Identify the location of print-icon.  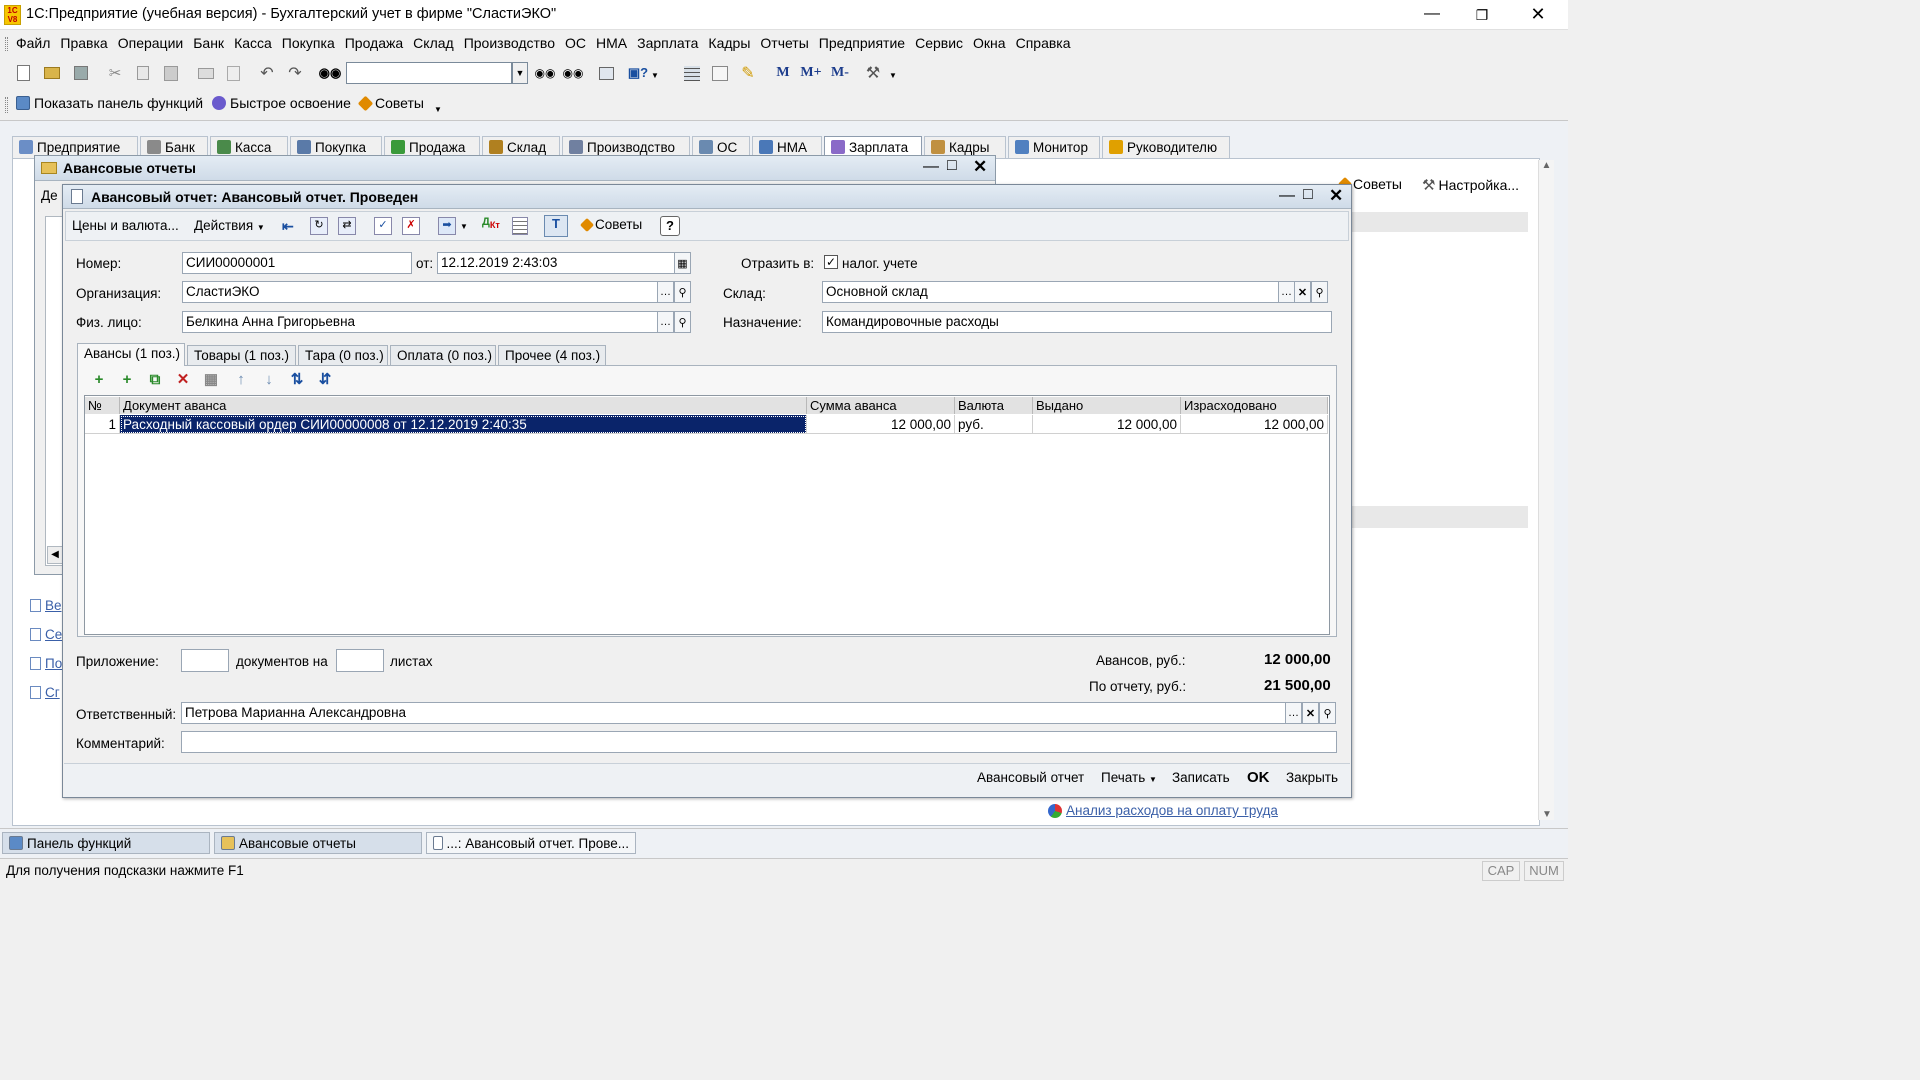
(206, 73).